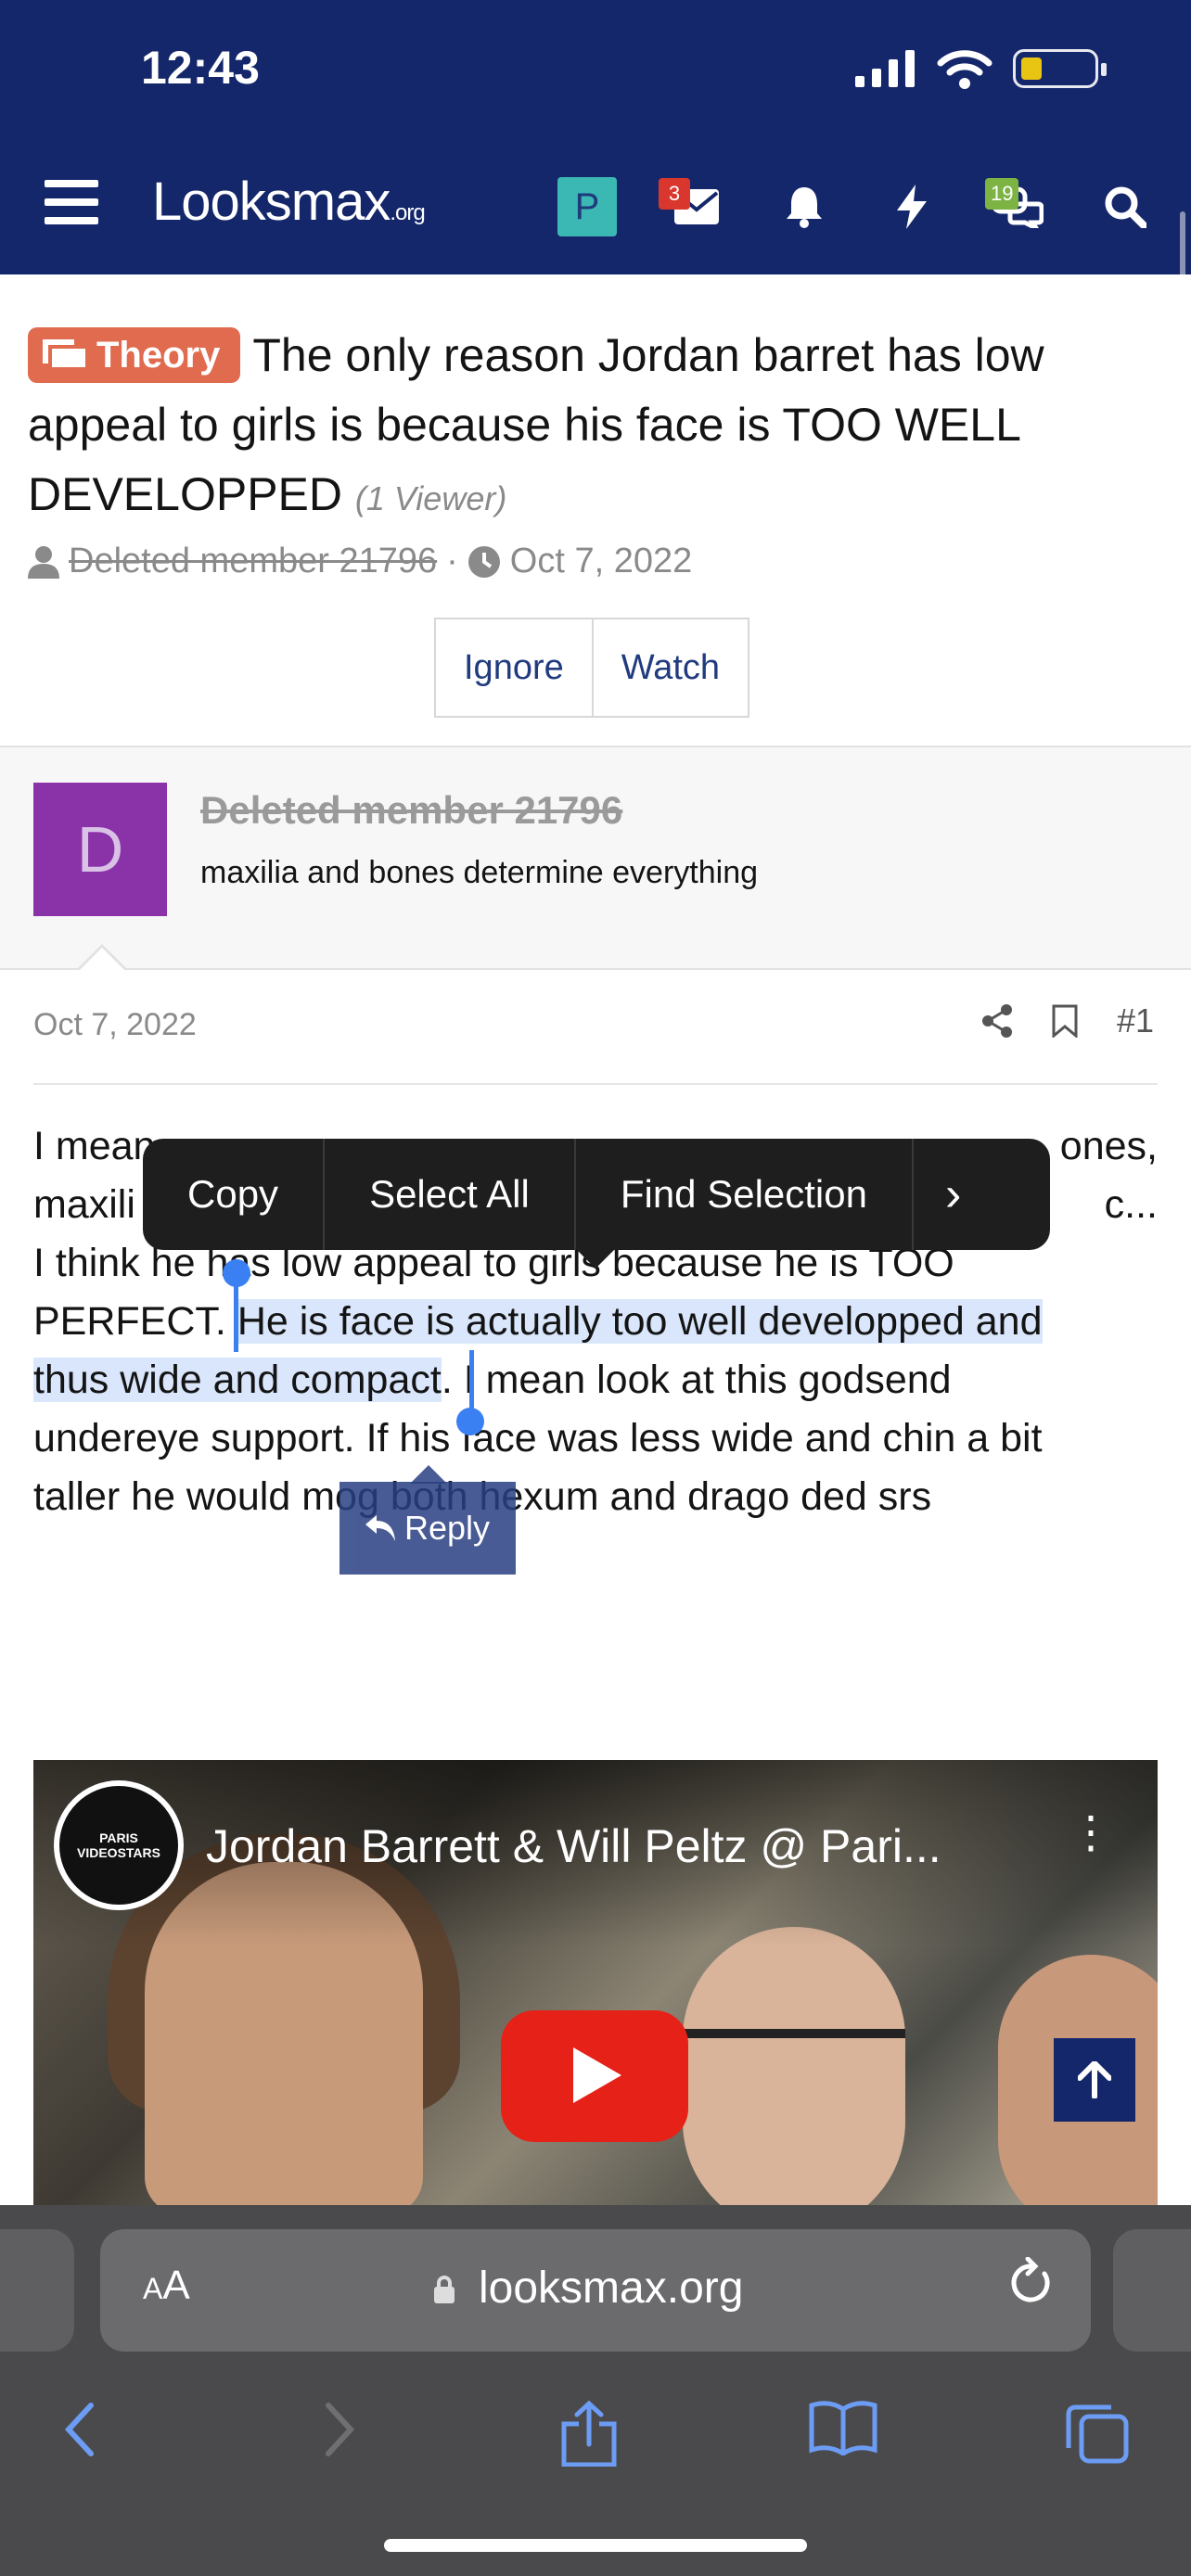 The image size is (1191, 2576). What do you see at coordinates (253, 561) in the screenshot?
I see `thread-author: Deleted member 21796` at bounding box center [253, 561].